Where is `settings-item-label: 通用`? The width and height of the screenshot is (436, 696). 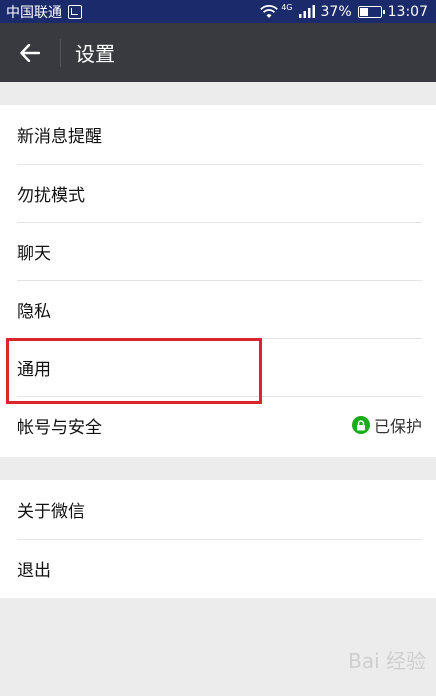 settings-item-label: 通用 is located at coordinates (34, 369).